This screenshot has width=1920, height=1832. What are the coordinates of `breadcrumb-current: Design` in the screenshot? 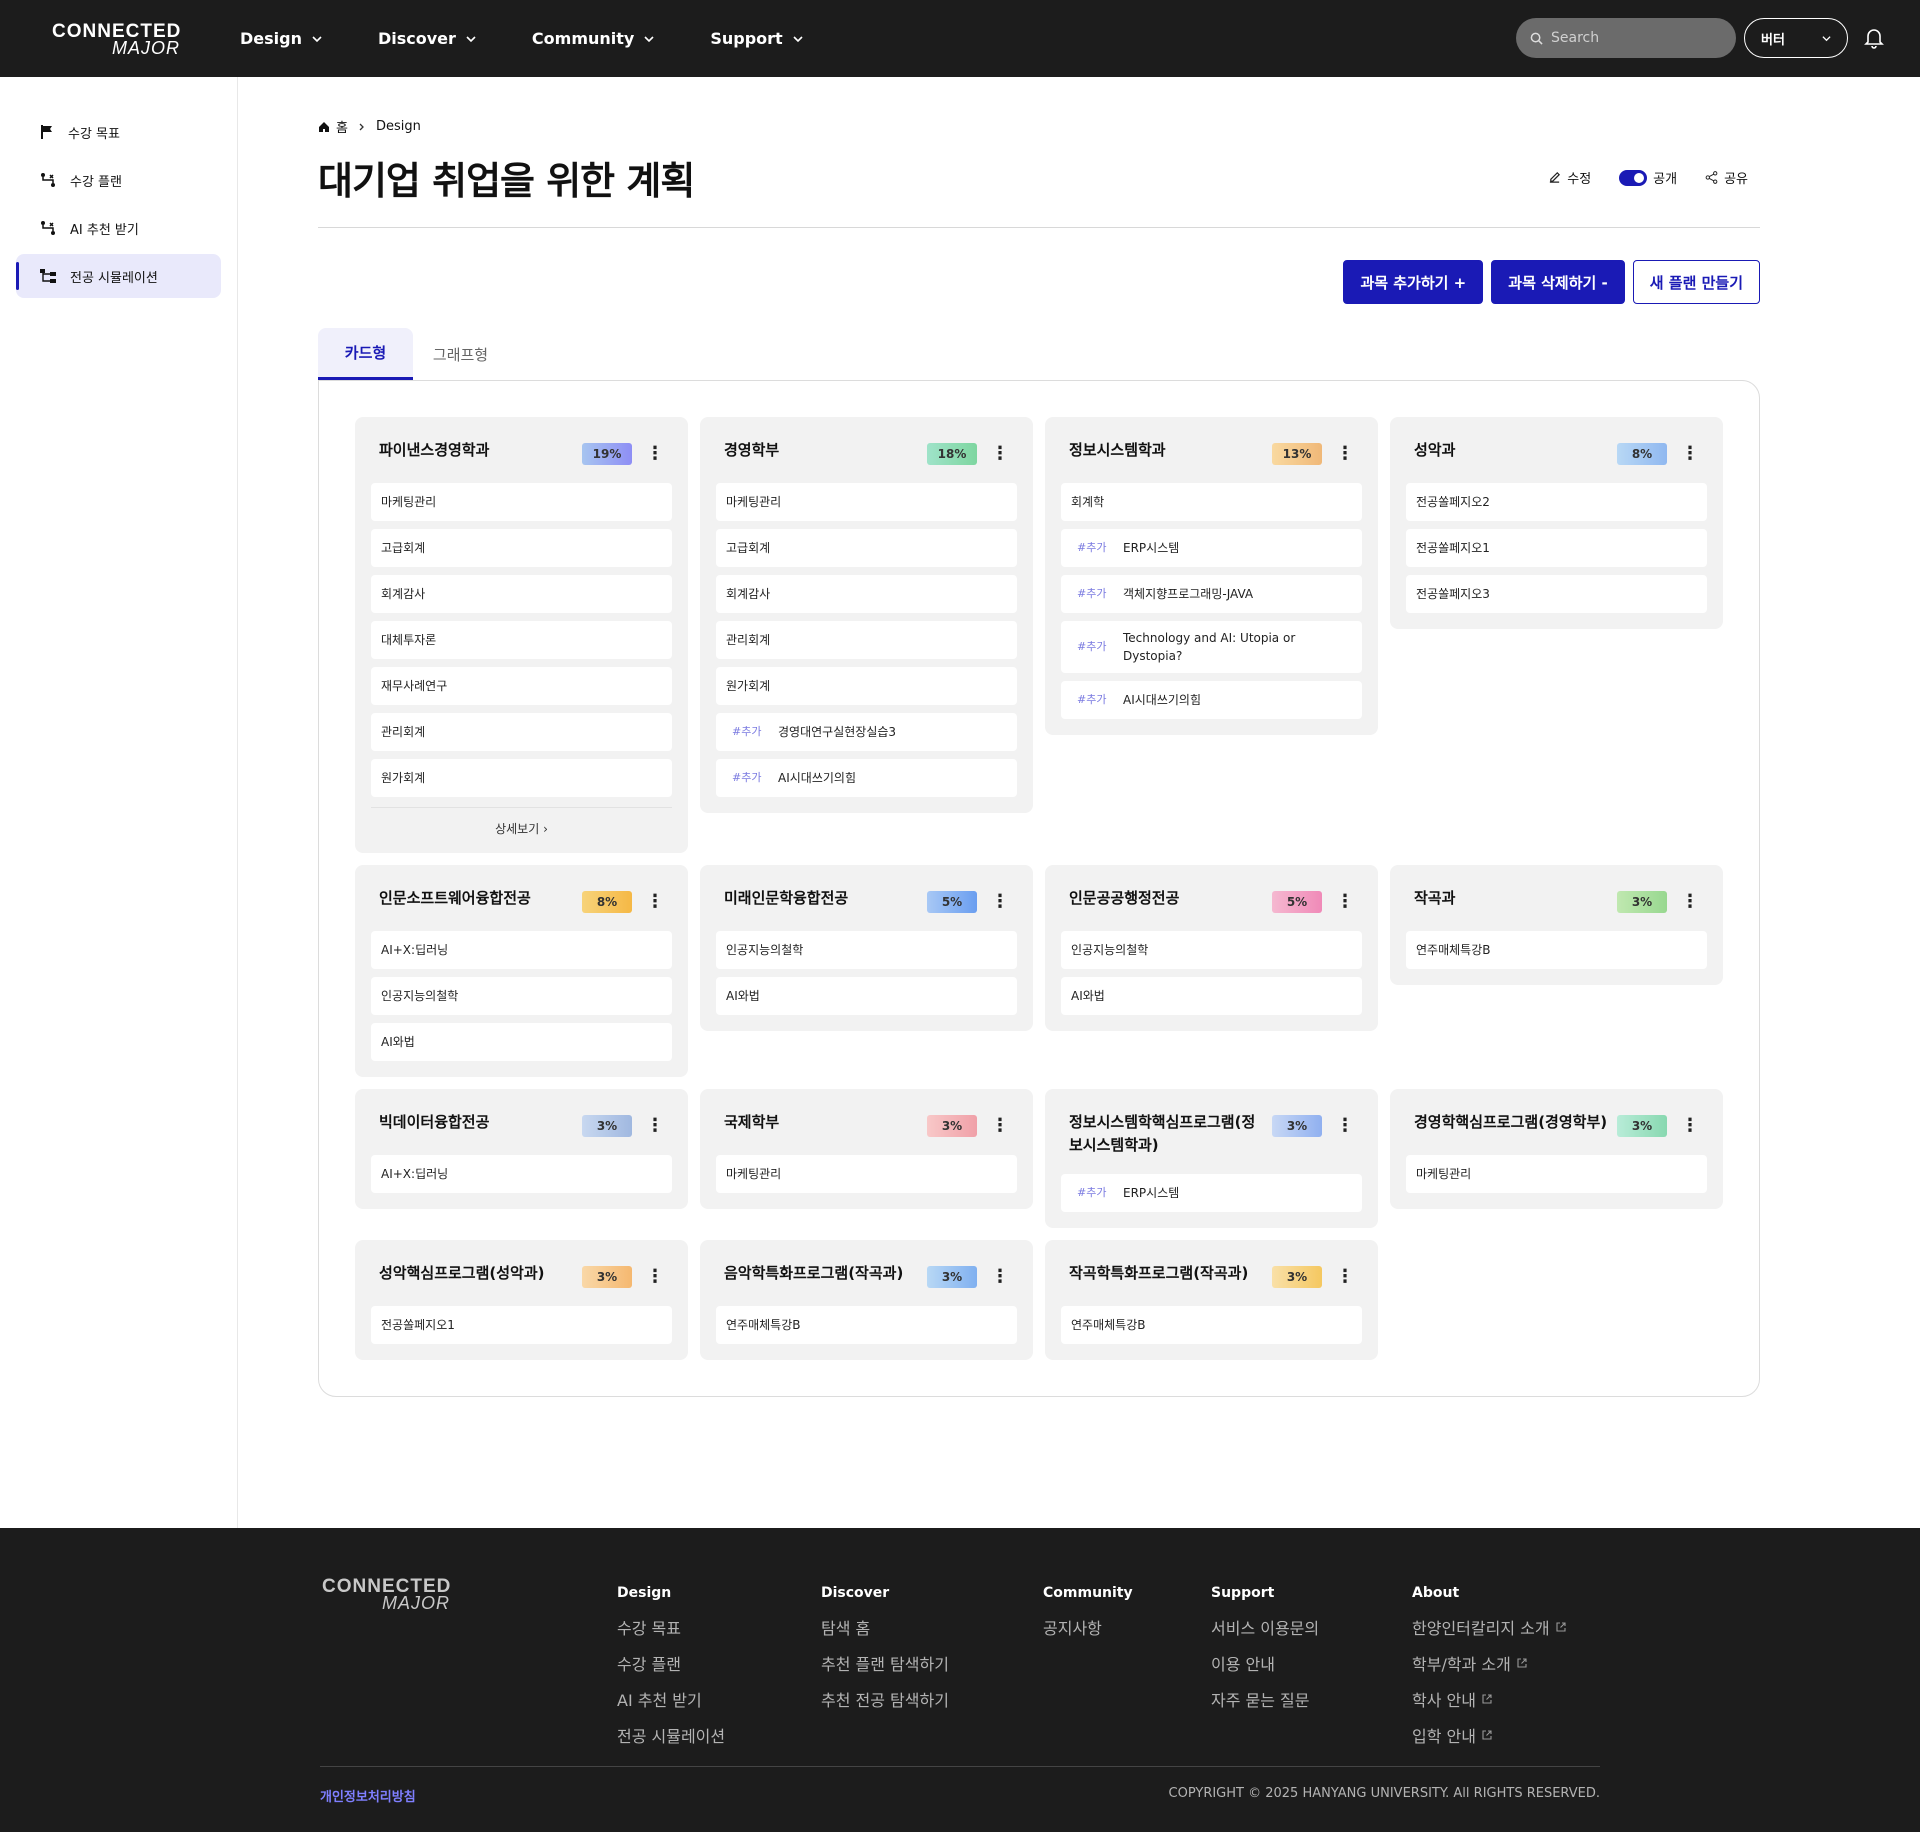 It's located at (398, 126).